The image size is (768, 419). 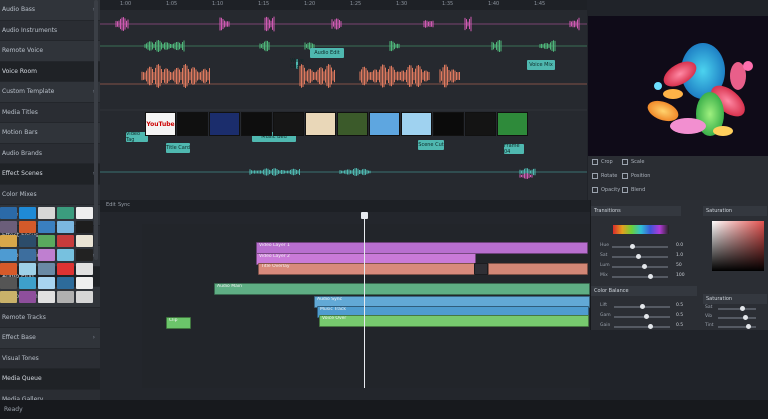 I want to click on clip-label: Frame 04, so click(x=514, y=149).